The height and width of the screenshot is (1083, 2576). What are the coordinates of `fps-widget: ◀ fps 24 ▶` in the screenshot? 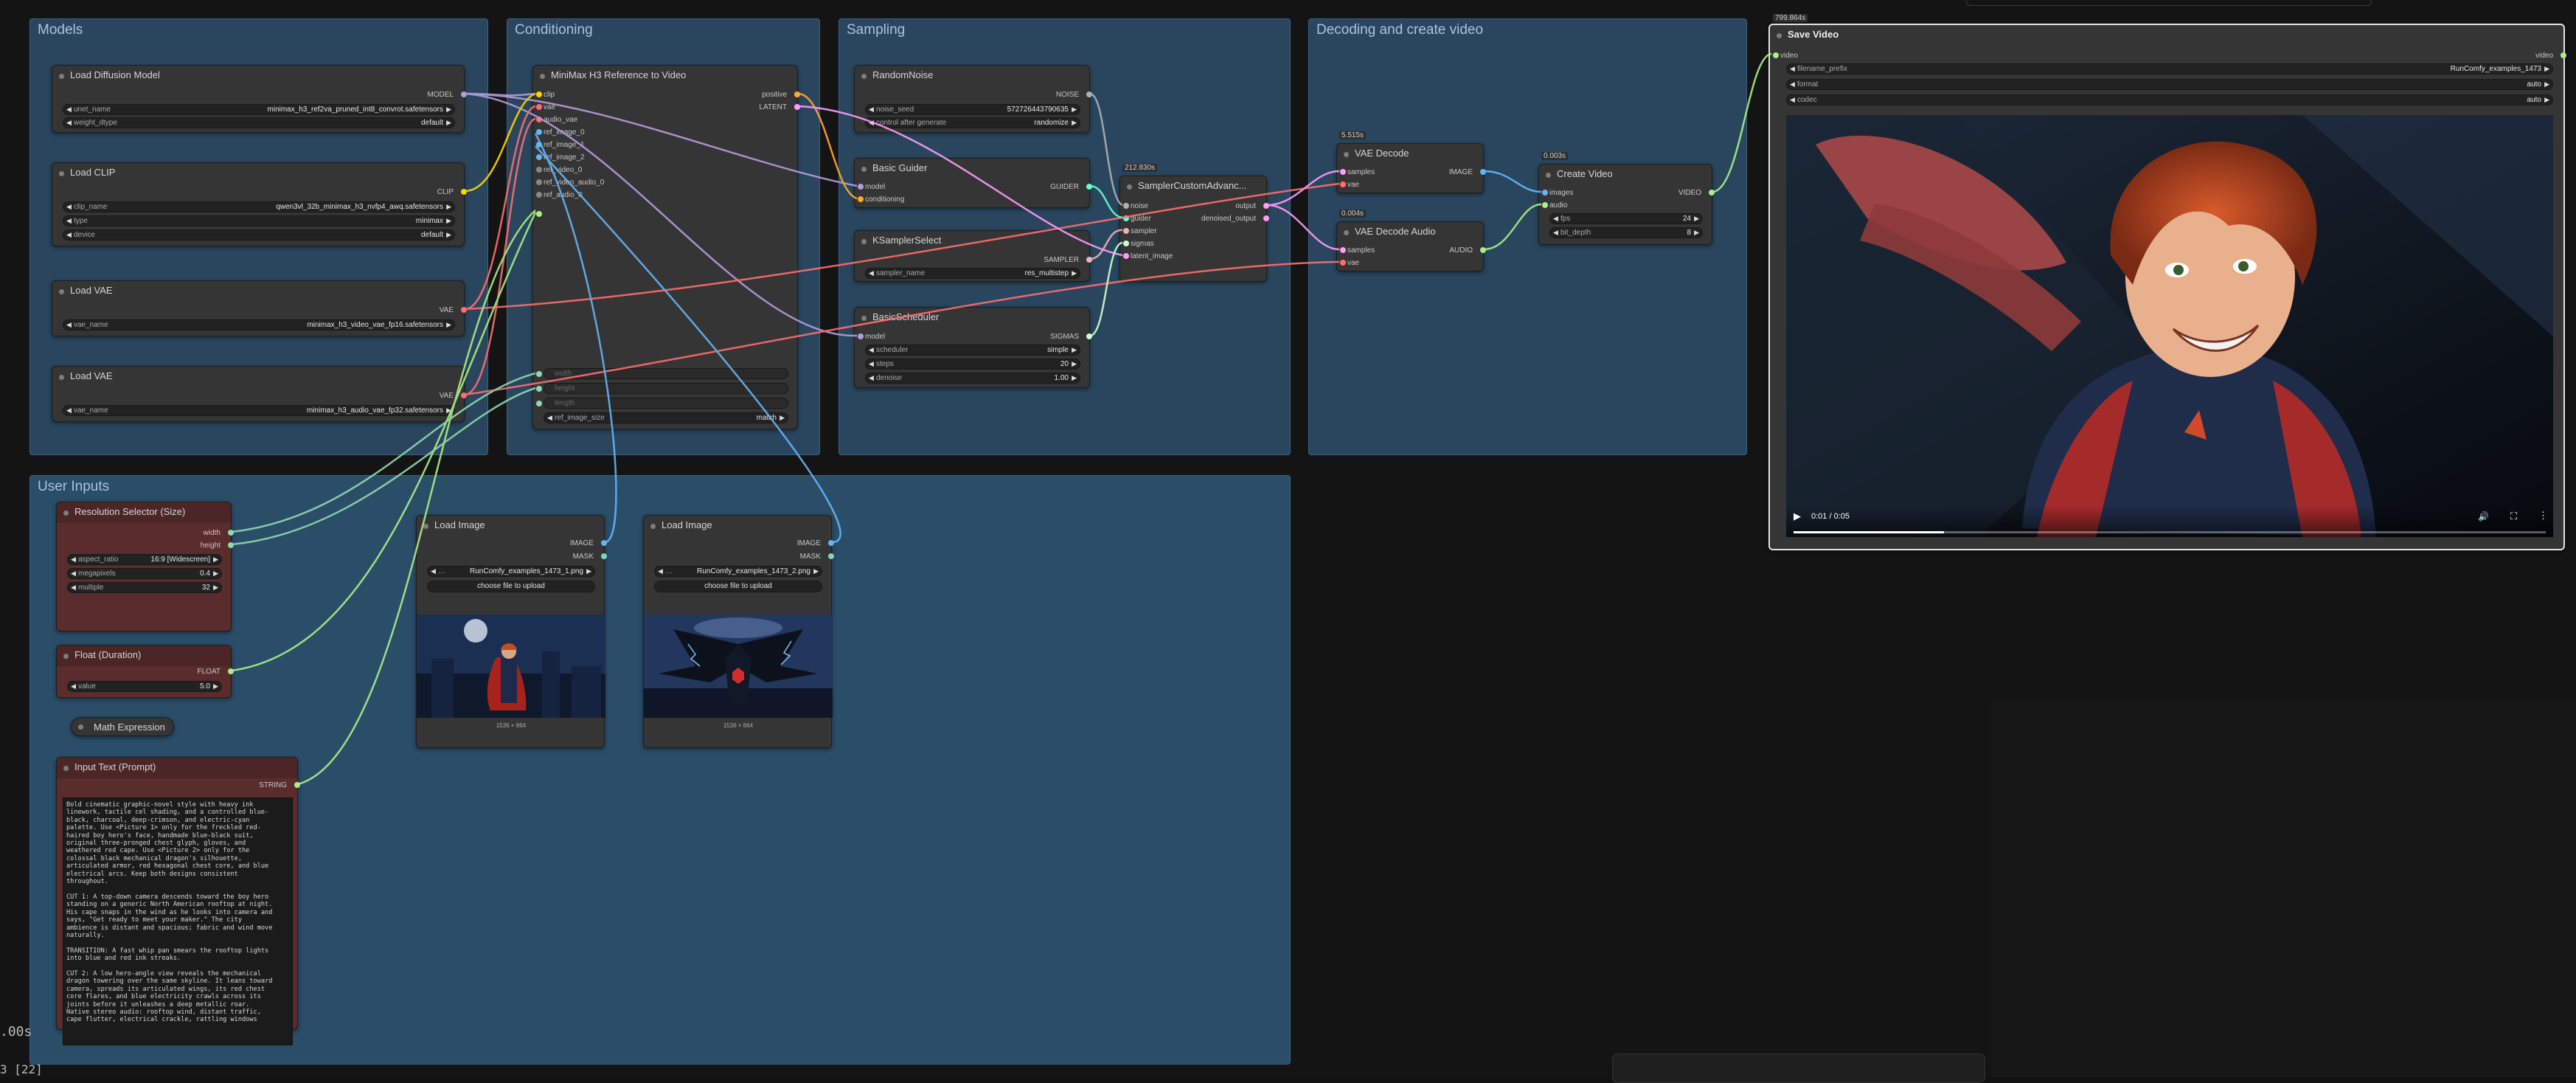 It's located at (1626, 218).